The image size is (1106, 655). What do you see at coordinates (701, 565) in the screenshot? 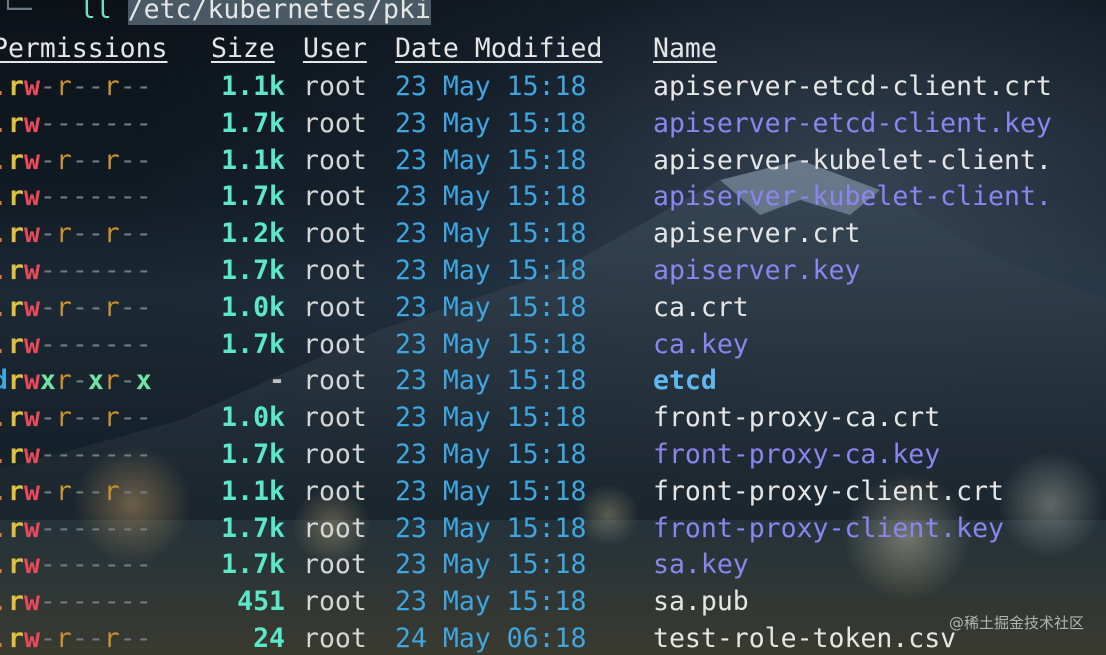
I see `filename-cell: sa.key` at bounding box center [701, 565].